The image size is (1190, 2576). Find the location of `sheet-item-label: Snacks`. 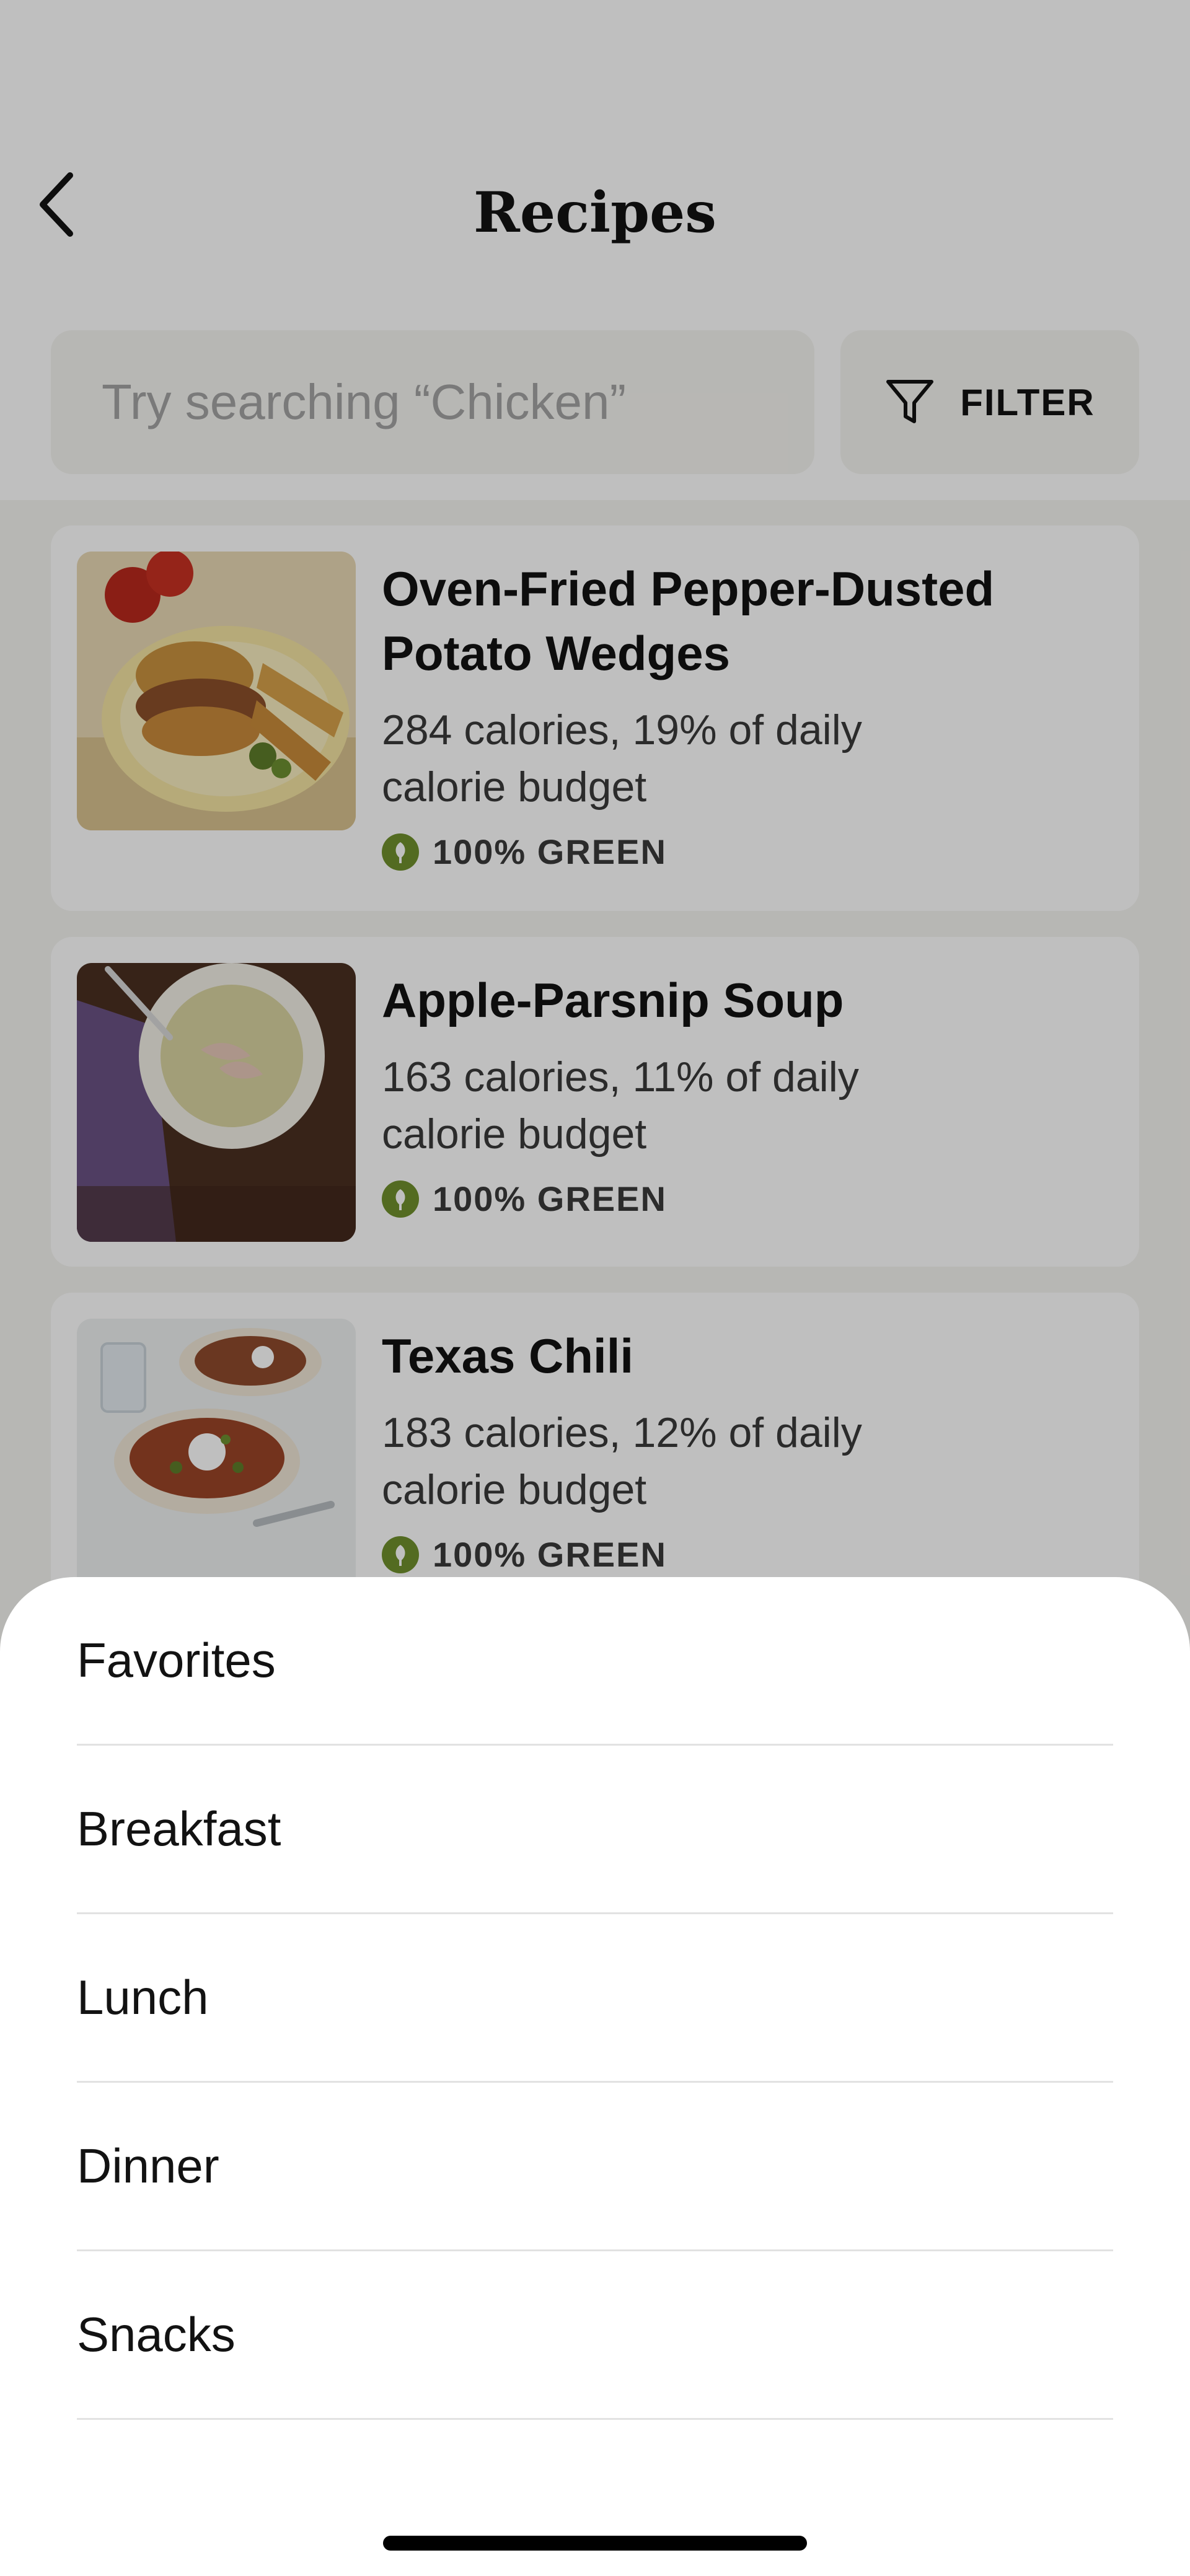

sheet-item-label: Snacks is located at coordinates (156, 2334).